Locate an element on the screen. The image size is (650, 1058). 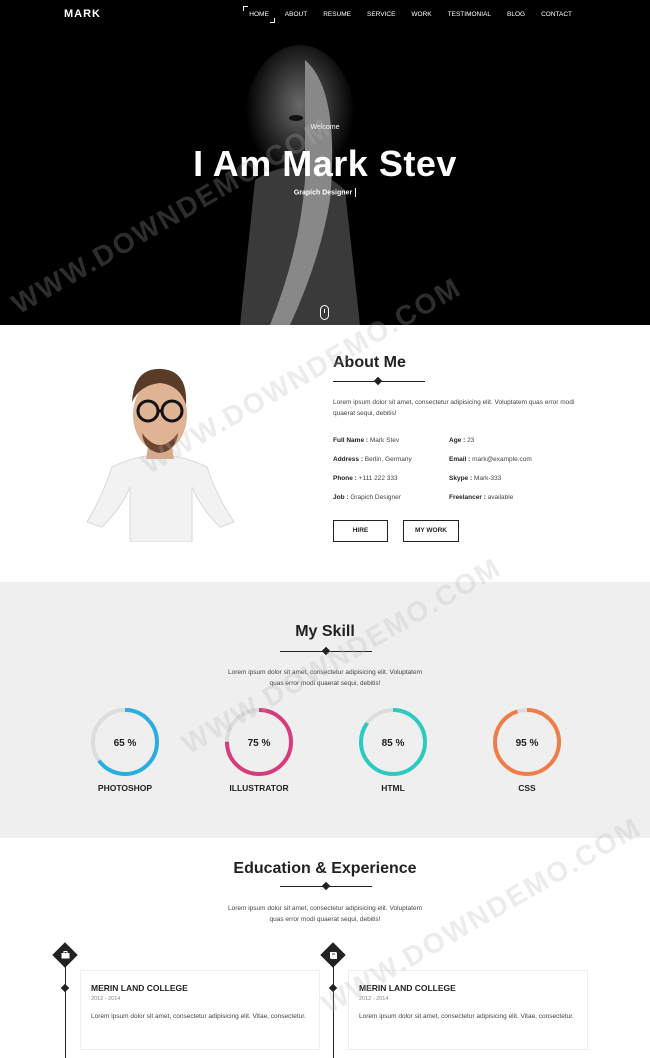
education-title-diamond is located at coordinates (326, 886).